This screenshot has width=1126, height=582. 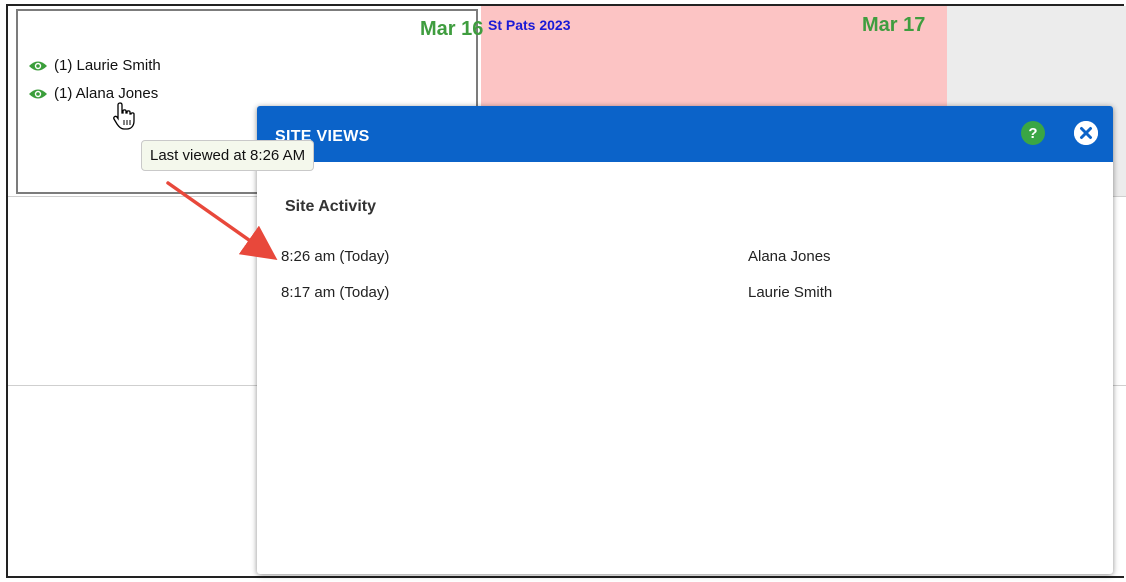 I want to click on activity-time: 8:17 am (Today), so click(x=335, y=292).